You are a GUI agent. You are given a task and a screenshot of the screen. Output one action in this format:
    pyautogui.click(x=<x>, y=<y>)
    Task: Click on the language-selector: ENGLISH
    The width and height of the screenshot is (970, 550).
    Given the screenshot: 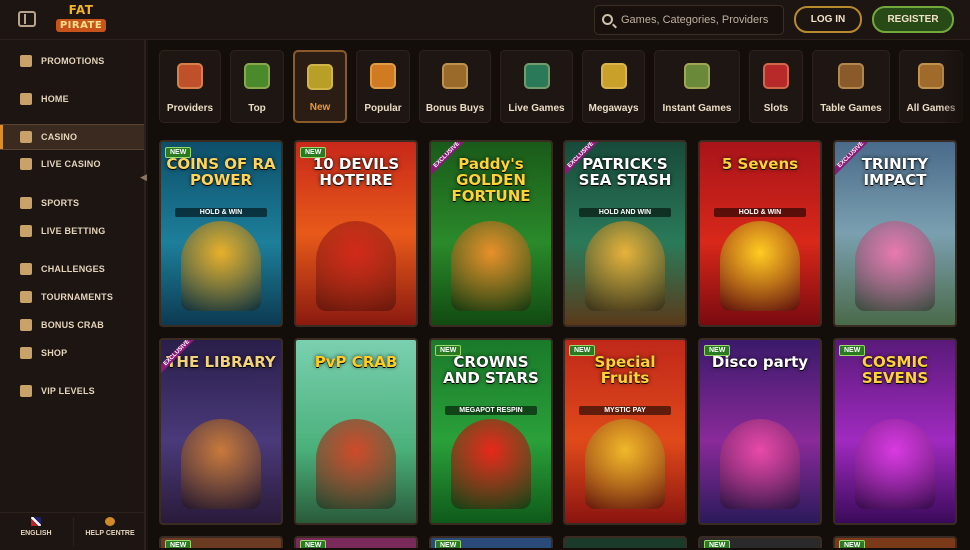 What is the action you would take?
    pyautogui.click(x=36, y=527)
    